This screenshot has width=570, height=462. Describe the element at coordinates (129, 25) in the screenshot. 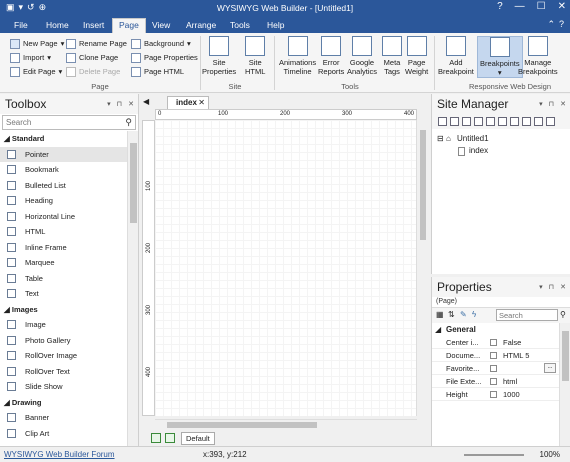

I see `tab-page: Page` at that location.